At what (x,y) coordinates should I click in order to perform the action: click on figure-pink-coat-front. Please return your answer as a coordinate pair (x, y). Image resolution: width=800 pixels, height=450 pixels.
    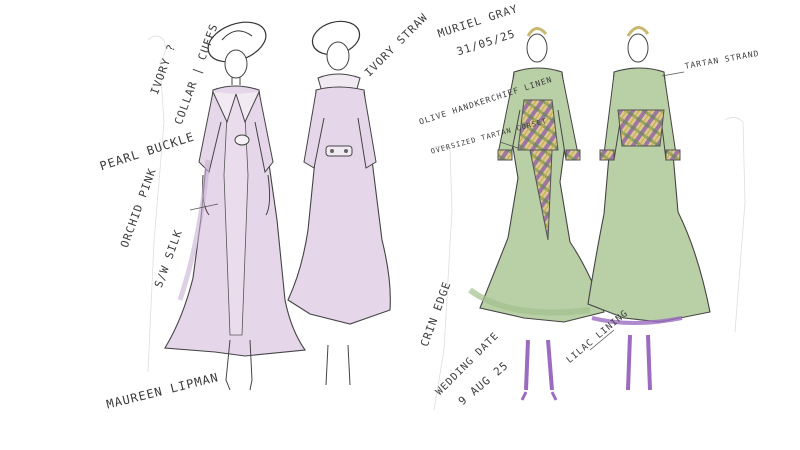
    Looking at the image, I should click on (235, 206).